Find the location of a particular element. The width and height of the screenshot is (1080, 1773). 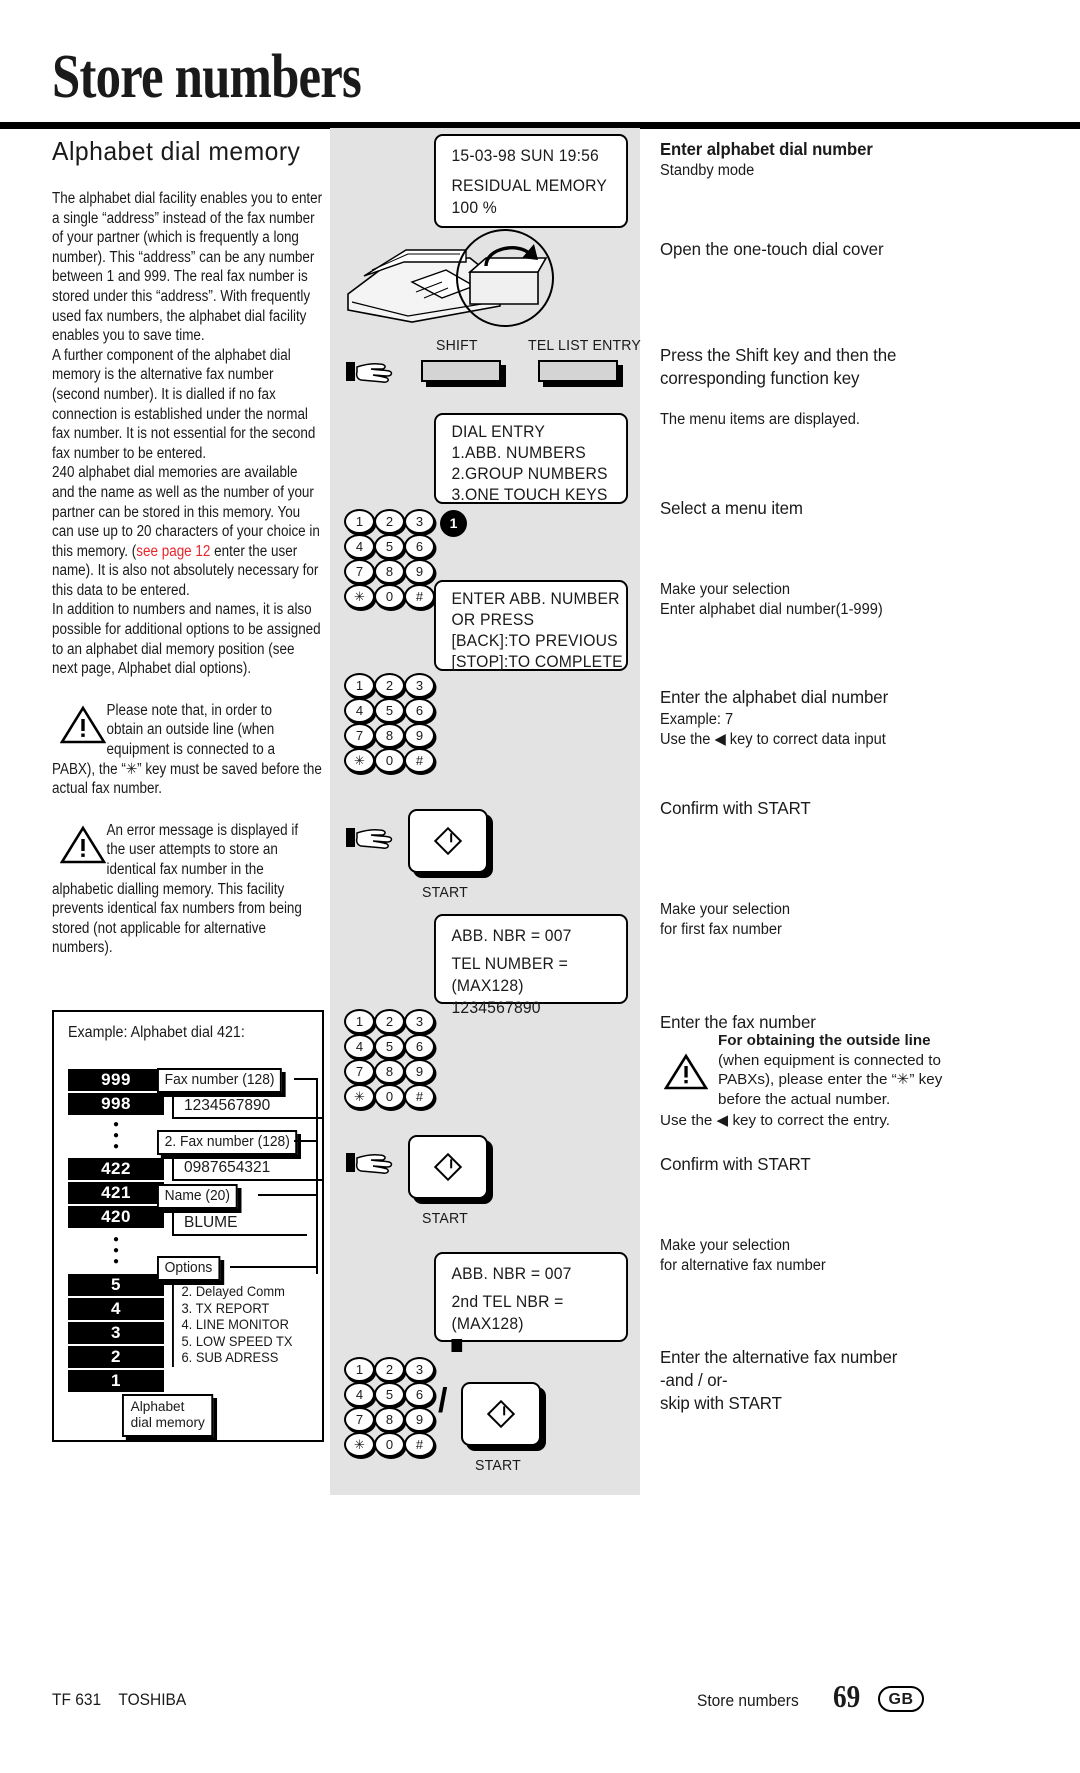

note2-line1: An error message is displayed if is located at coordinates (202, 830).